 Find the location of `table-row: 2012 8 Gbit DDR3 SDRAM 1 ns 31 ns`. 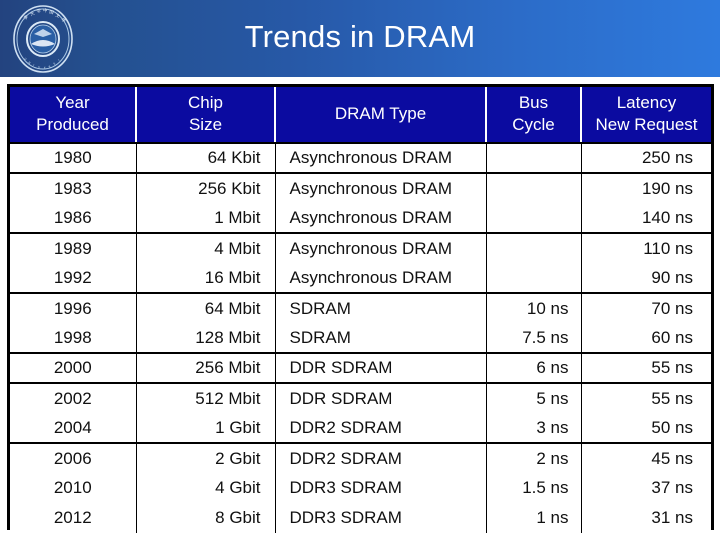

table-row: 2012 8 Gbit DDR3 SDRAM 1 ns 31 ns is located at coordinates (360, 518).